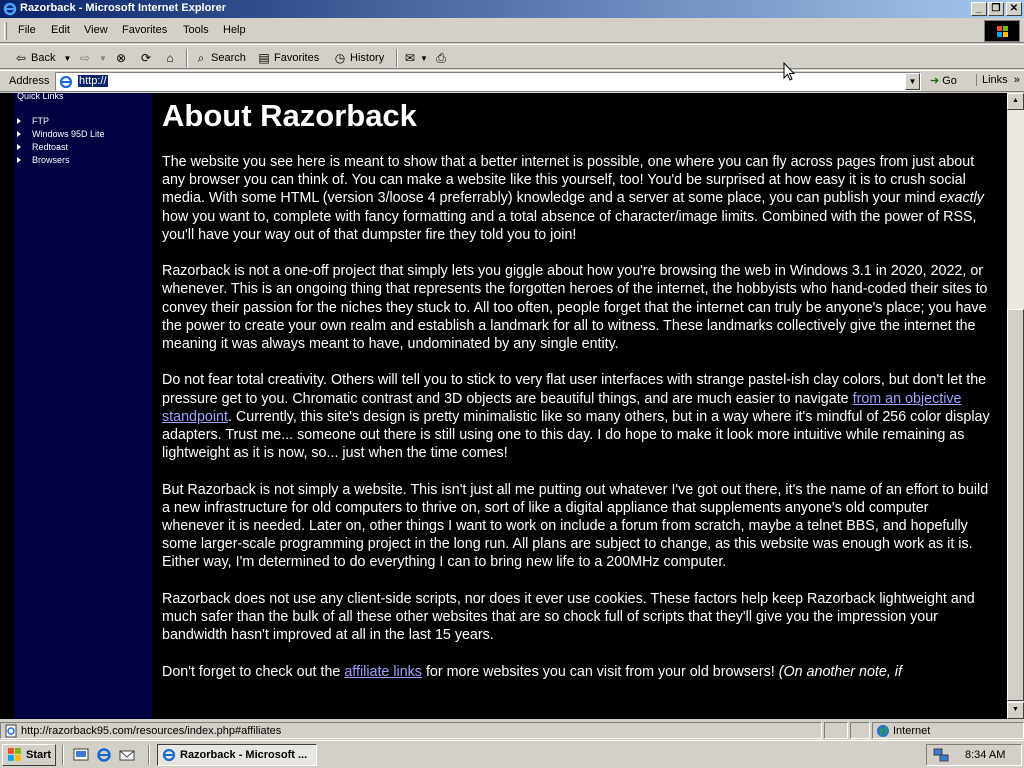 The image size is (1024, 768). I want to click on scroll-thumb, so click(1015, 505).